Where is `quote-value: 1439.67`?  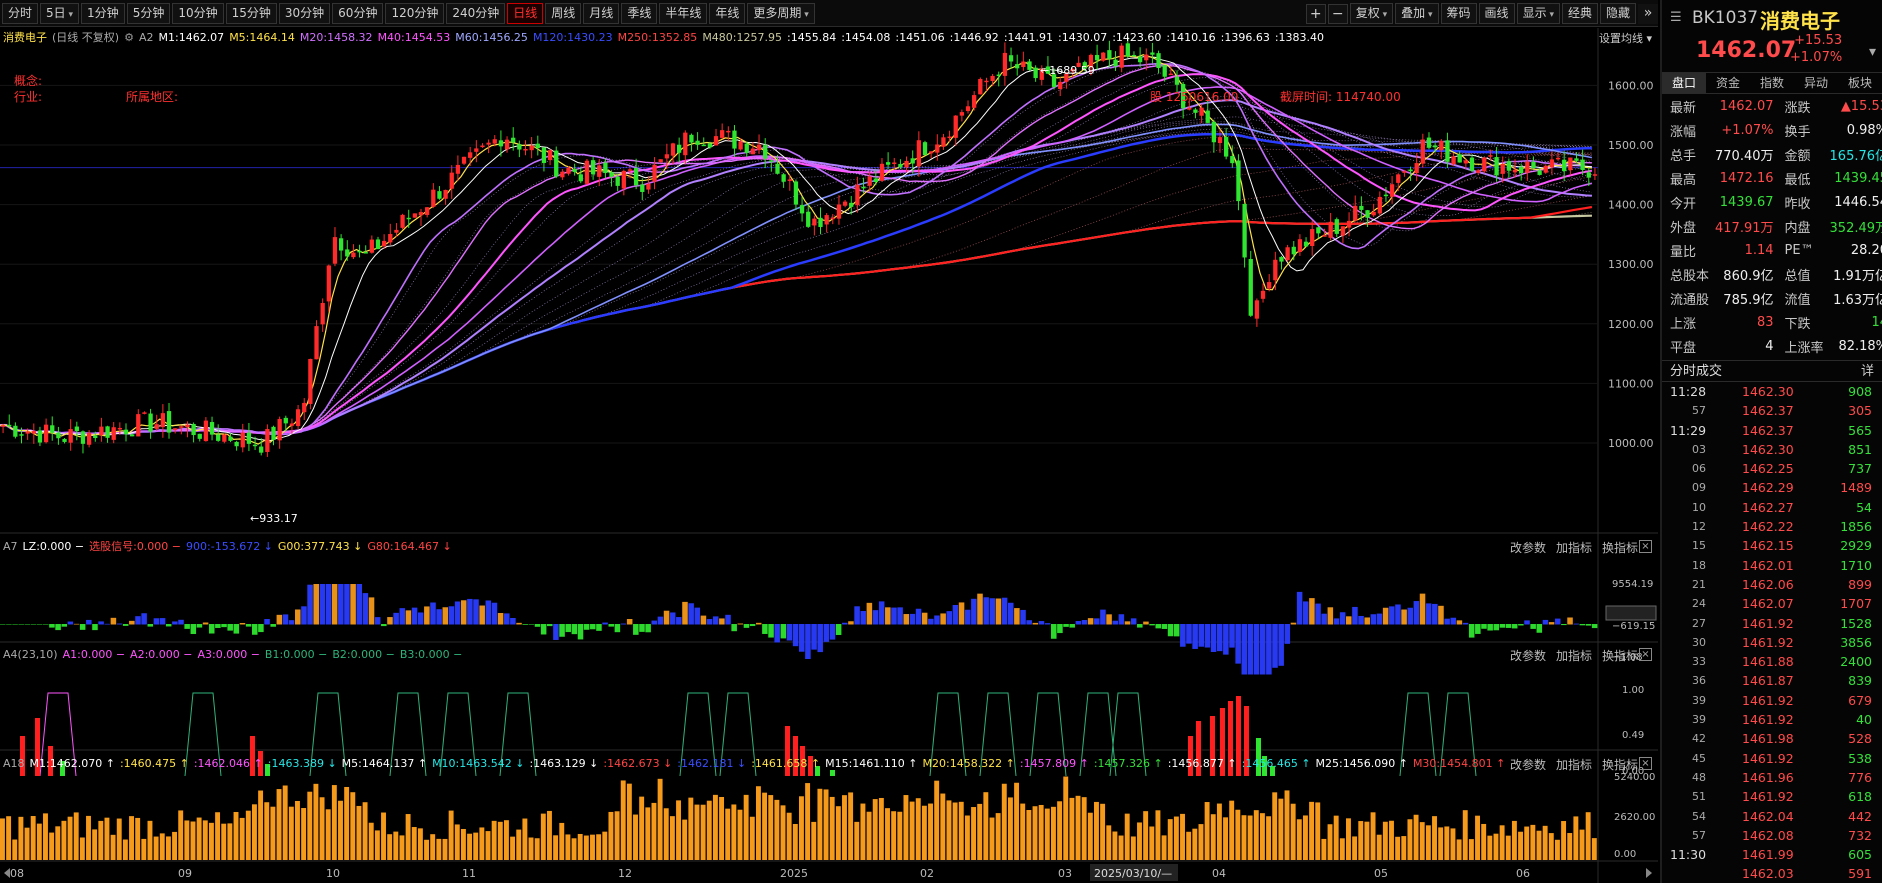
quote-value: 1439.67 is located at coordinates (1746, 202).